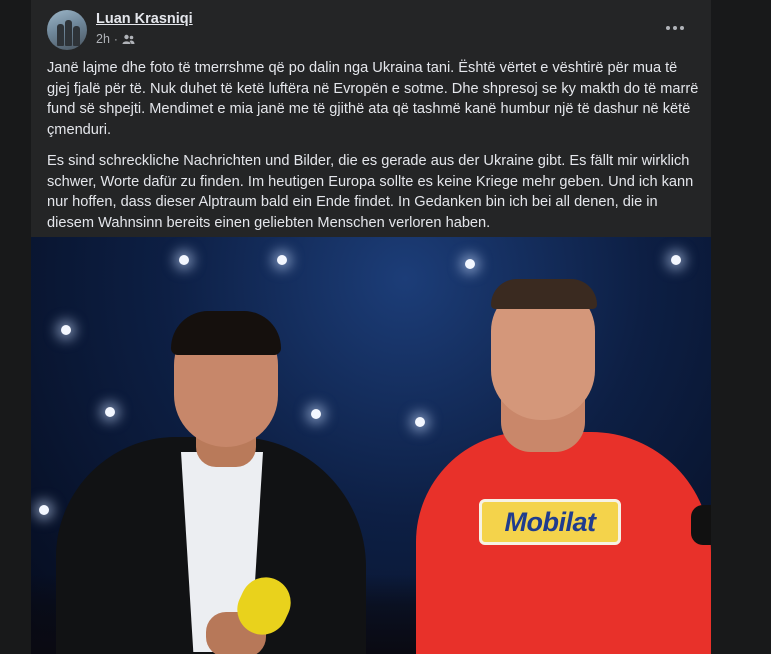  What do you see at coordinates (128, 39) in the screenshot?
I see `friends-icon` at bounding box center [128, 39].